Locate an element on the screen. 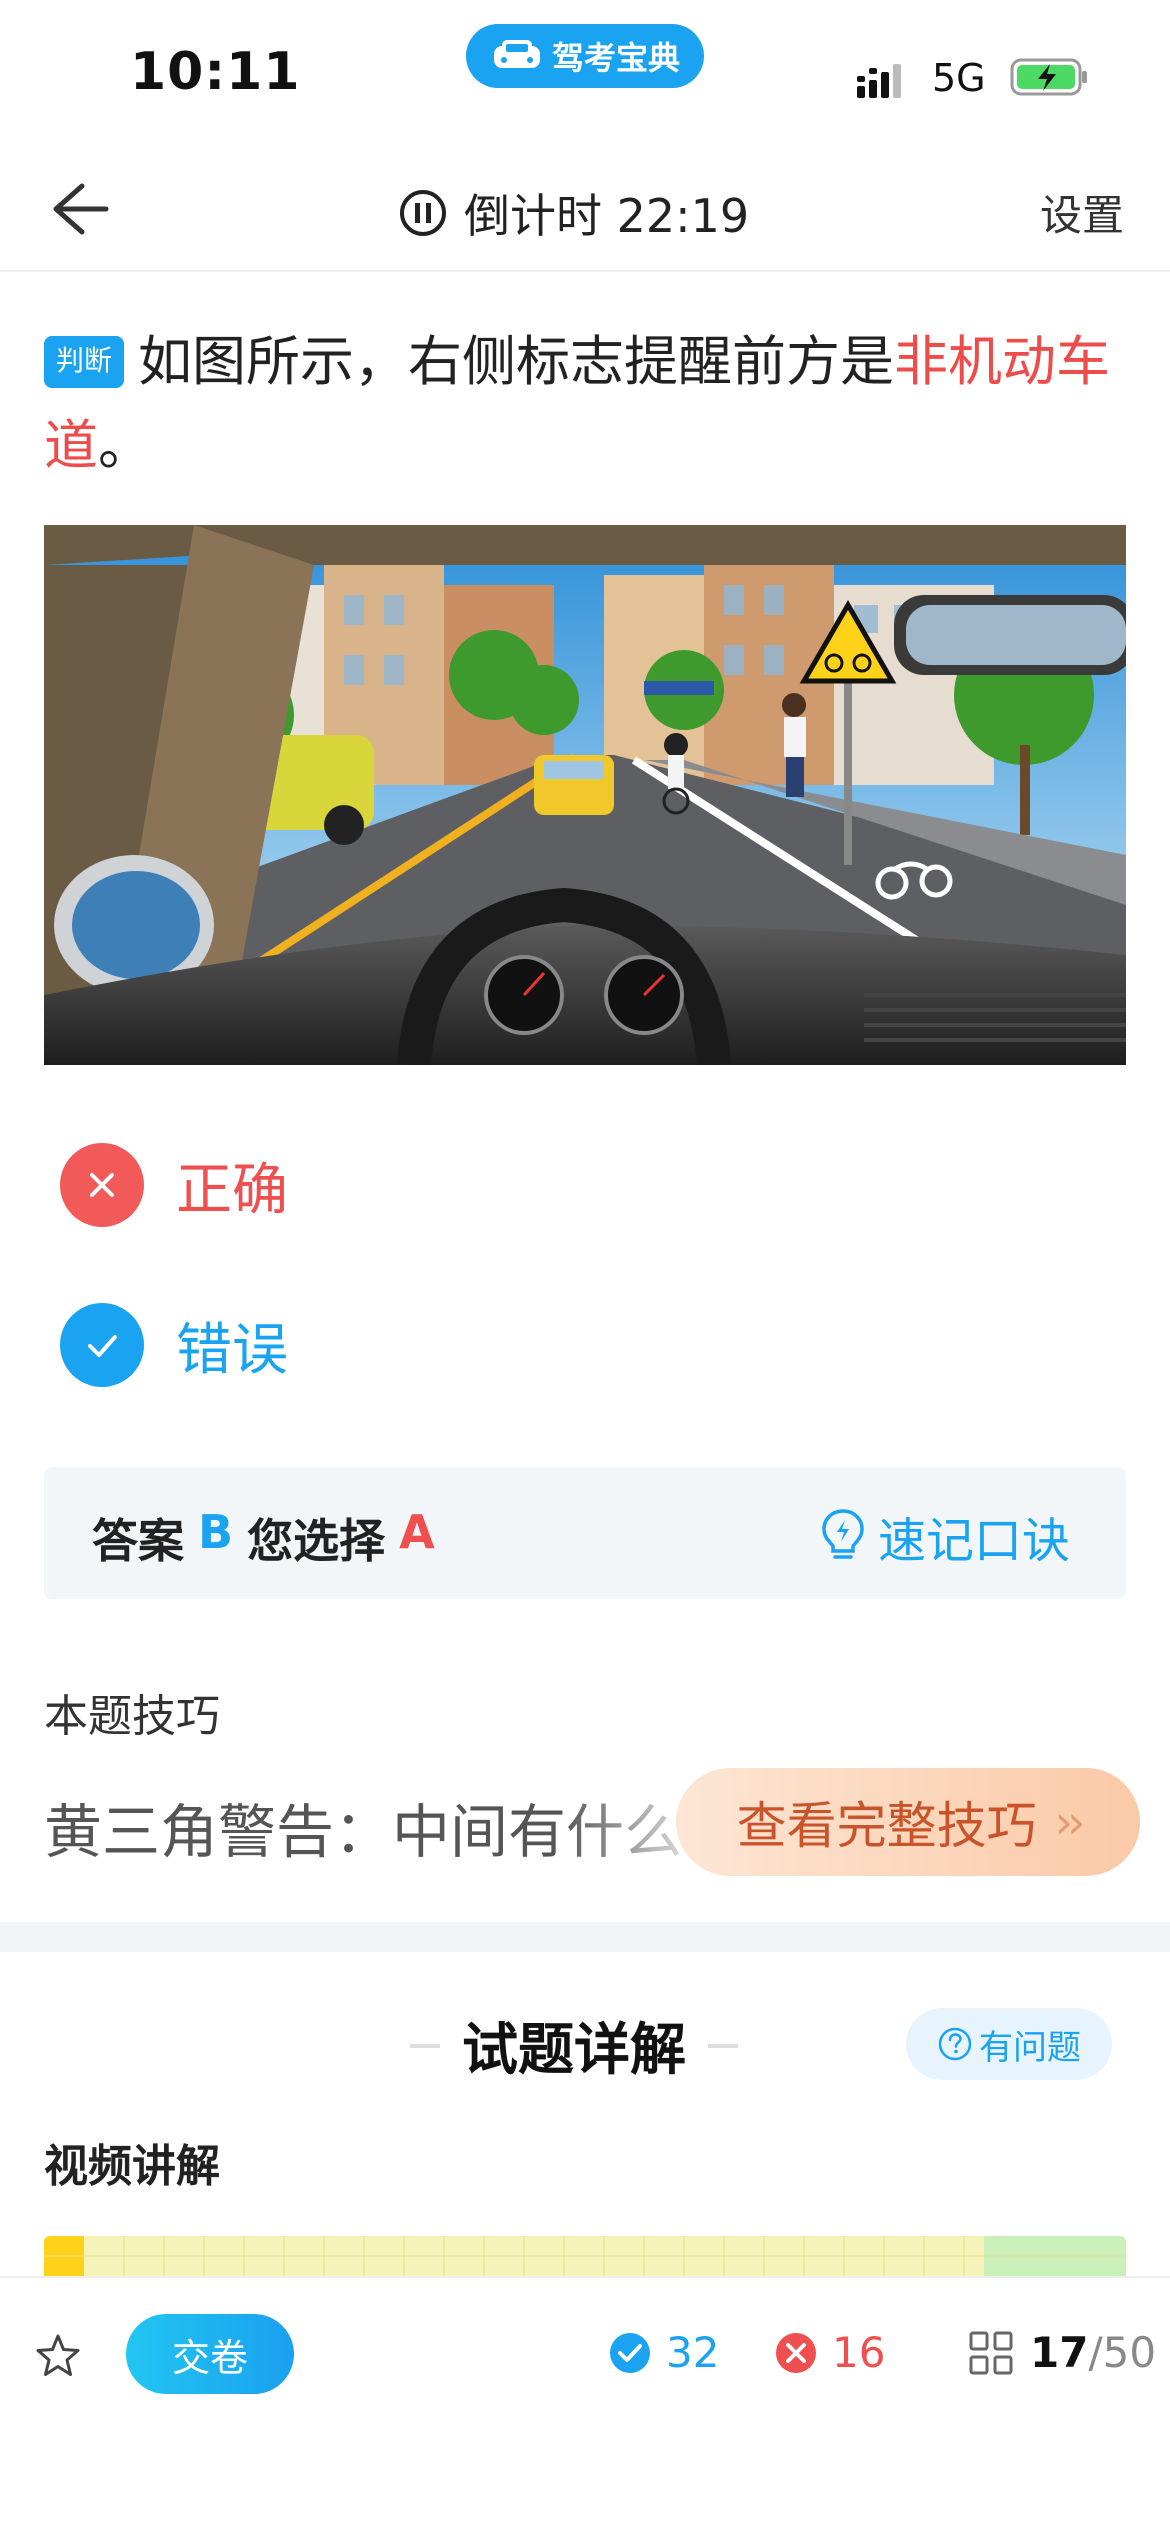 This screenshot has width=1170, height=2532. submit-exam-button: 交卷 is located at coordinates (210, 2354).